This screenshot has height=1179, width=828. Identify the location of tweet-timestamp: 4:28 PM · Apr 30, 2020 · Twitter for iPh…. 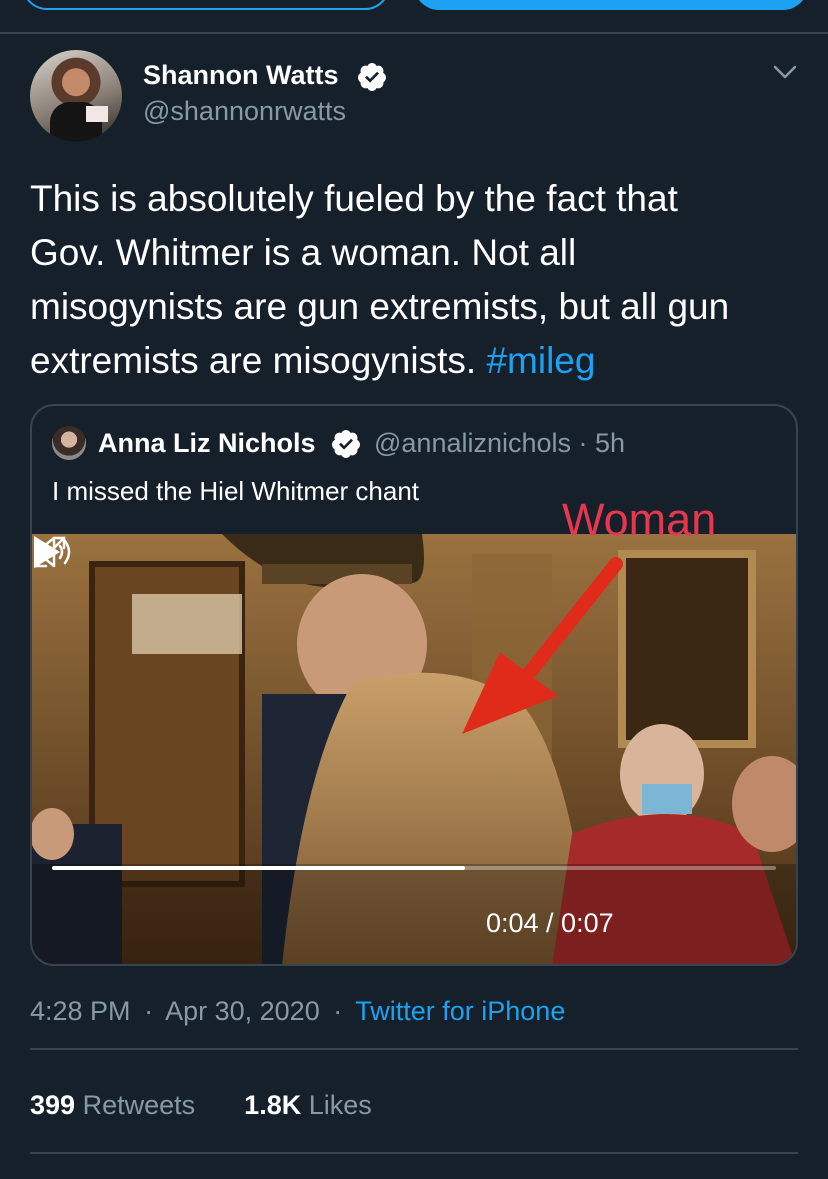
(297, 1011).